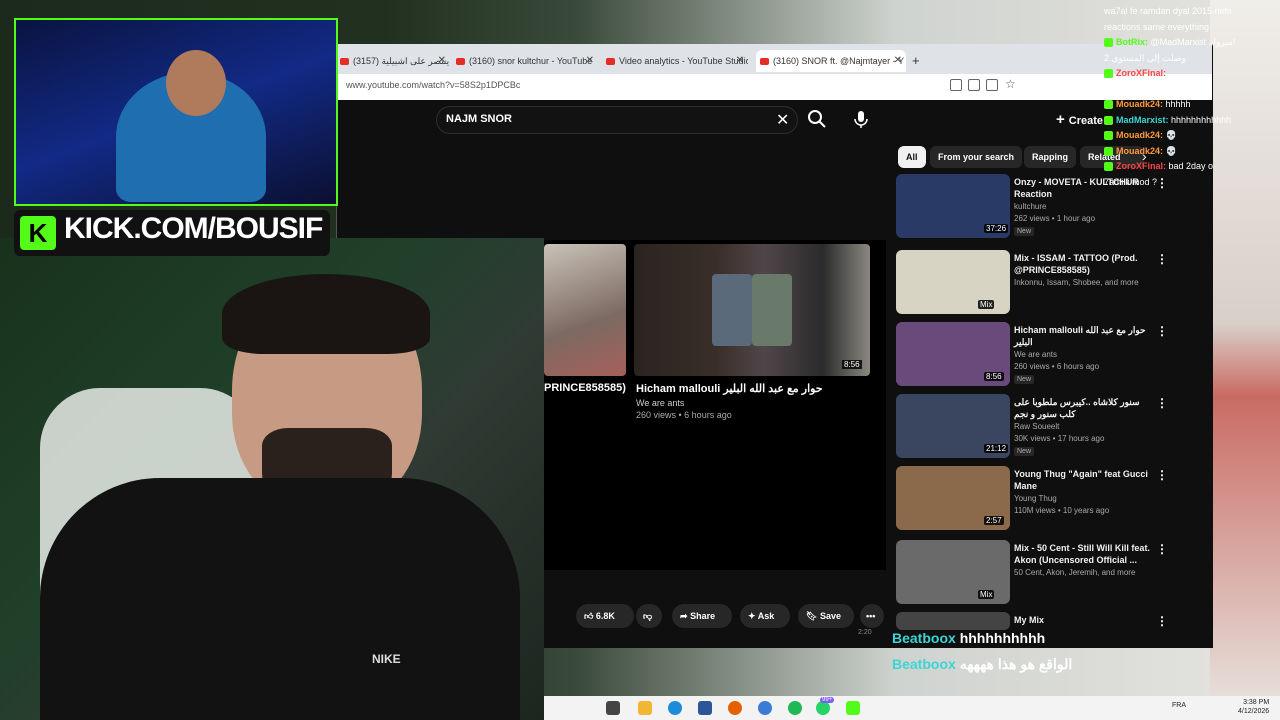 Image resolution: width=1280 pixels, height=720 pixels. What do you see at coordinates (193, 228) in the screenshot?
I see `kick-url: KICK.COM/BOUSIF` at bounding box center [193, 228].